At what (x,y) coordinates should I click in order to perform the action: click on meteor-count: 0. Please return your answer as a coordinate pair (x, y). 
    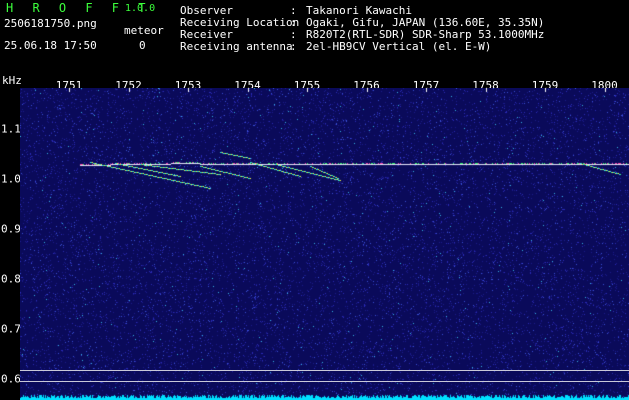
    Looking at the image, I should click on (142, 45).